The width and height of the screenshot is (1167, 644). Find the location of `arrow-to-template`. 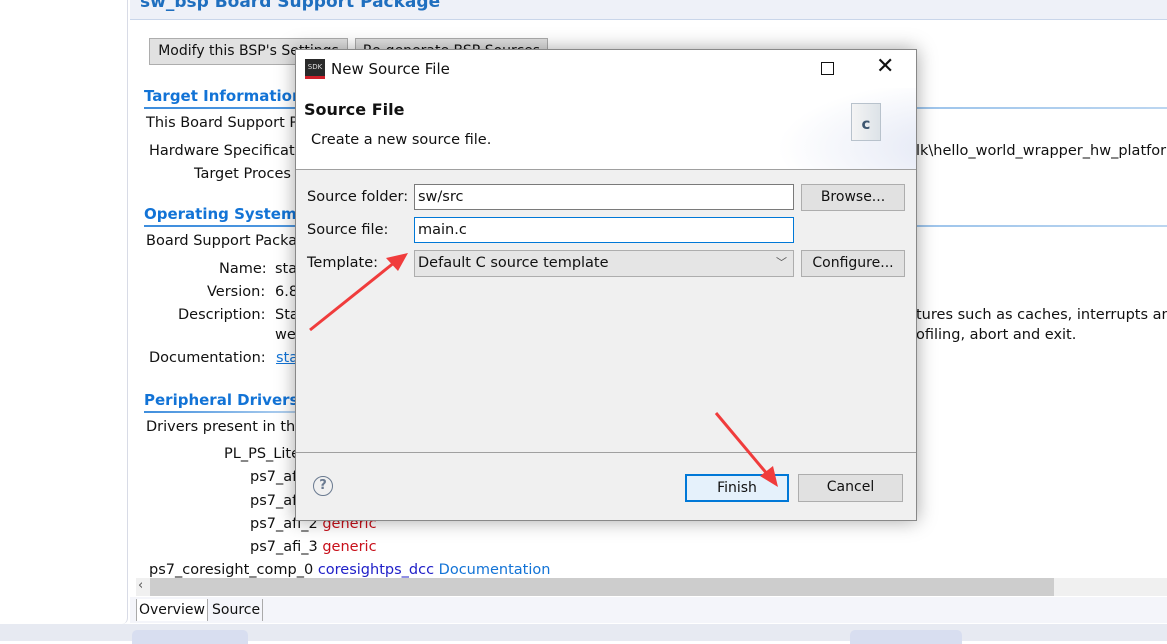

arrow-to-template is located at coordinates (352, 296).